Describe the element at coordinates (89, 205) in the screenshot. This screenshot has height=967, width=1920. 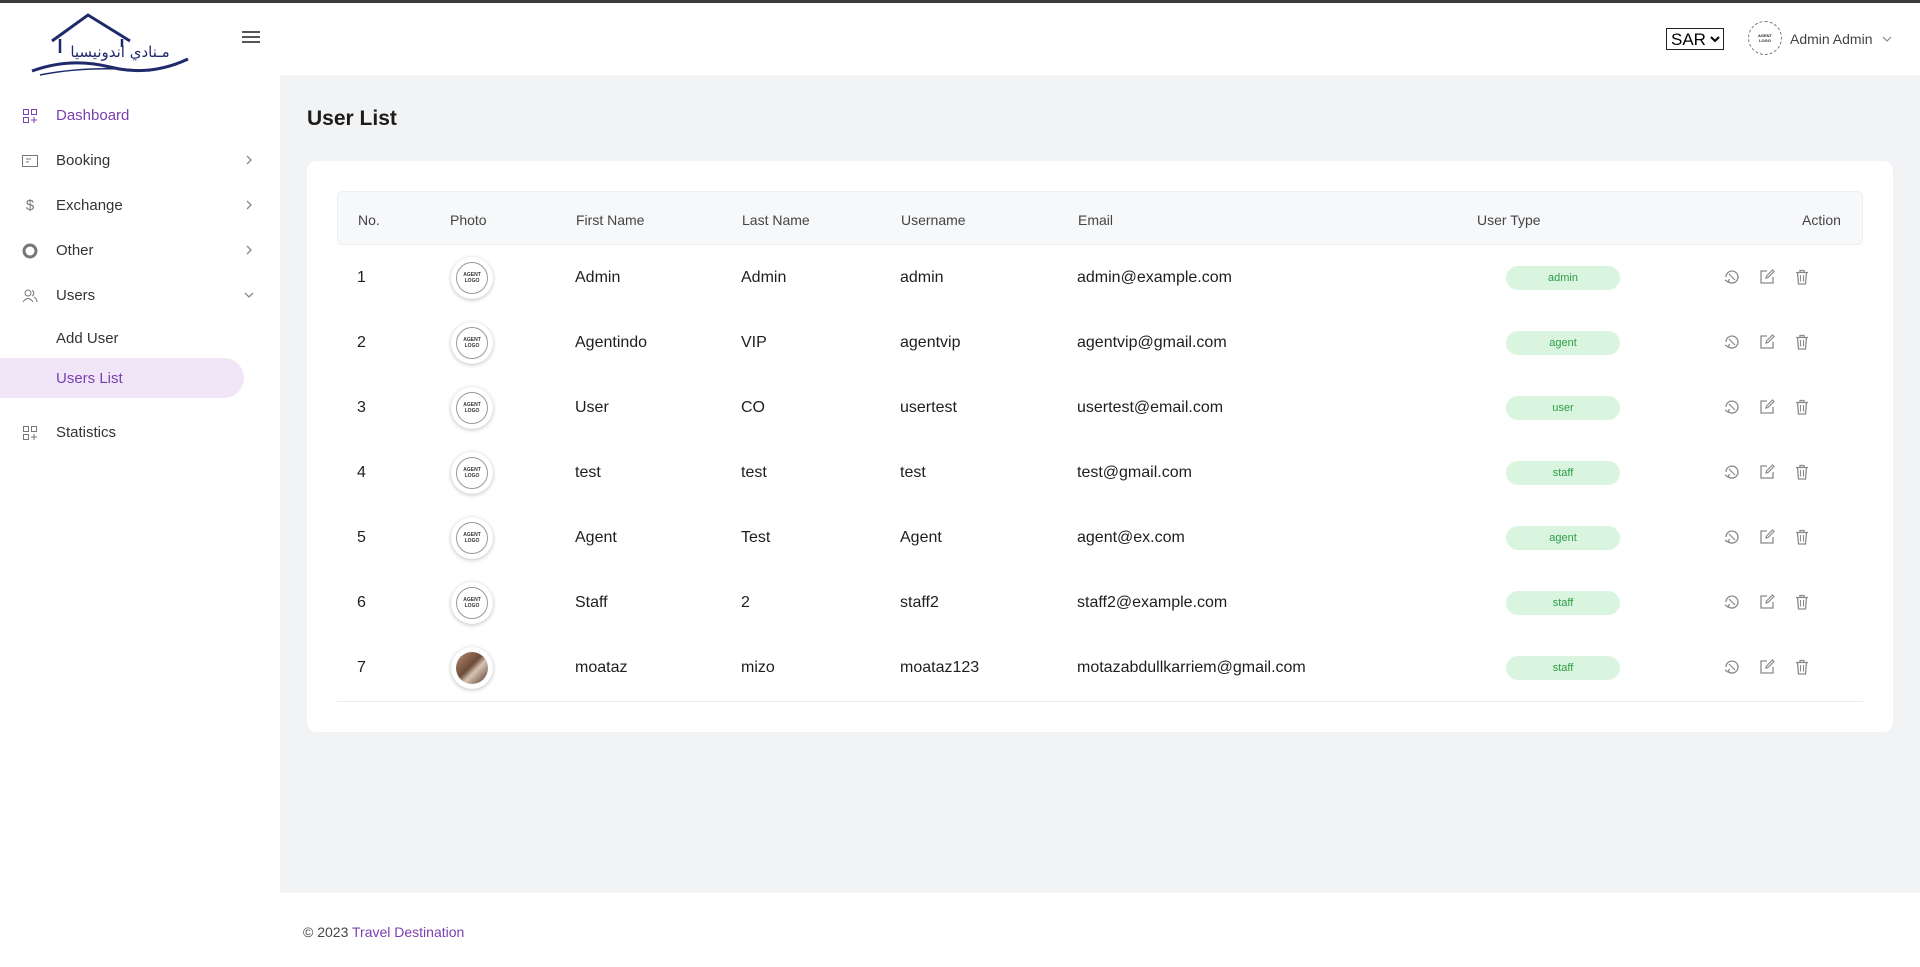
I see `sidebar-item-label: Exchange` at that location.